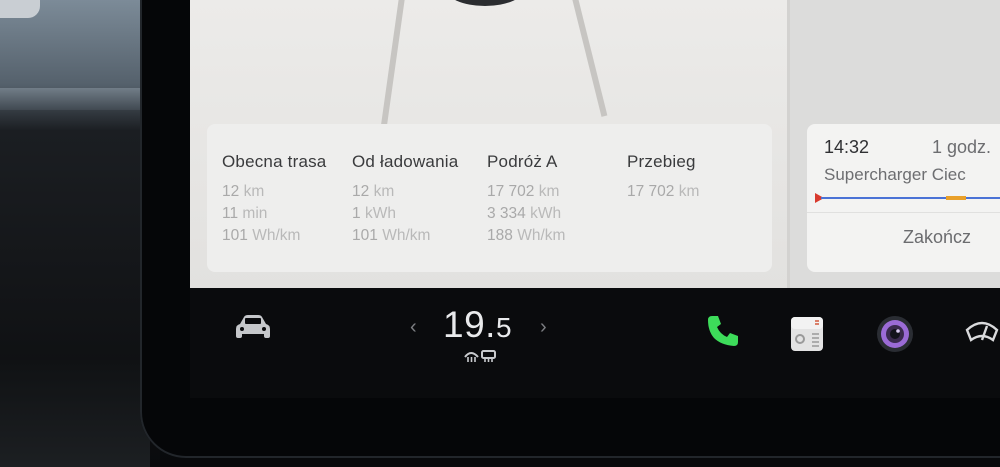  I want to click on destination-name: Supercharger Ciec, so click(895, 174).